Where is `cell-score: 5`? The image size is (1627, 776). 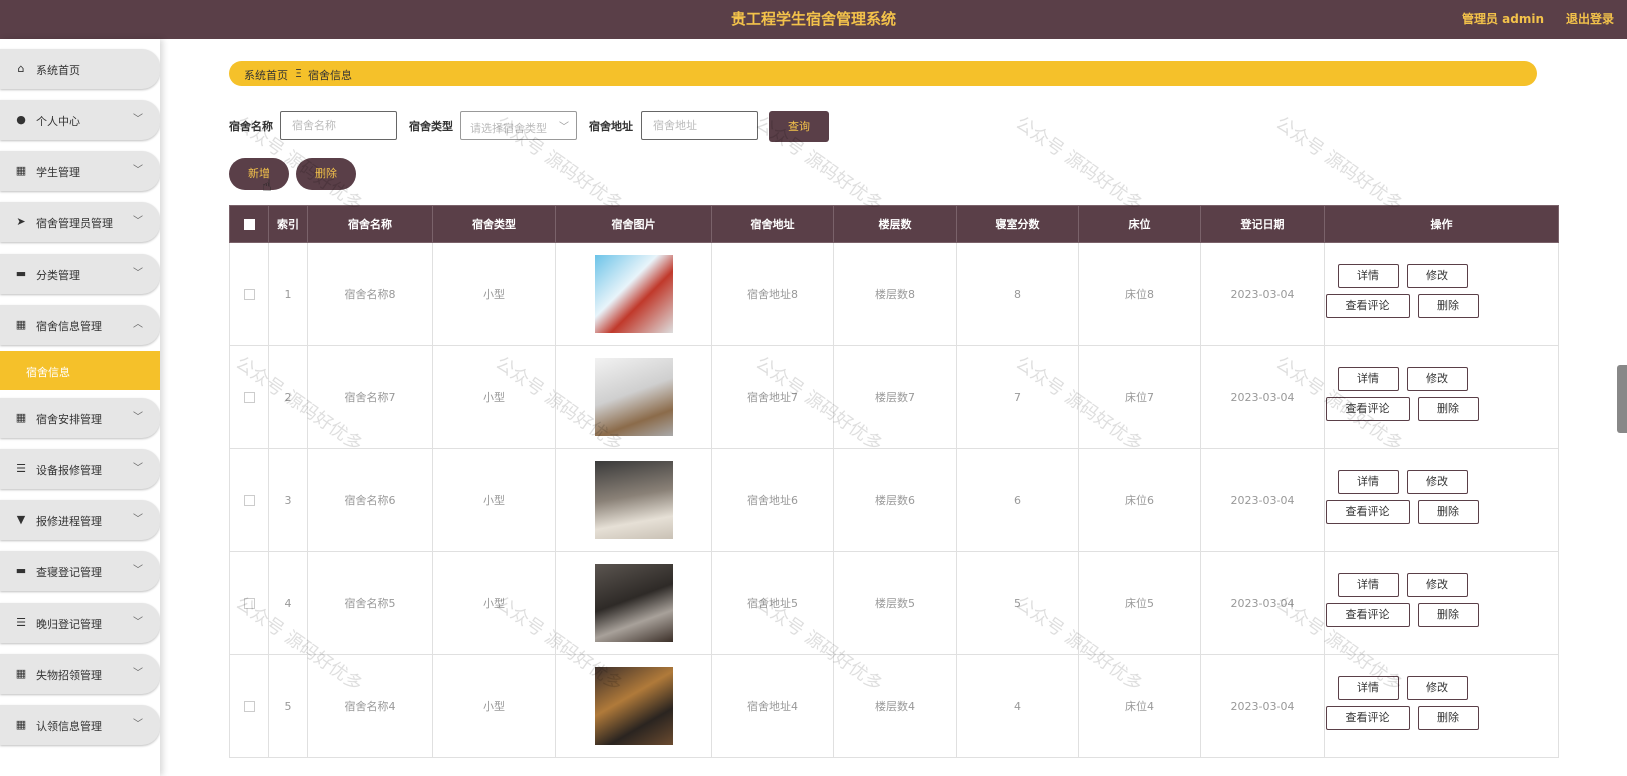 cell-score: 5 is located at coordinates (1017, 603).